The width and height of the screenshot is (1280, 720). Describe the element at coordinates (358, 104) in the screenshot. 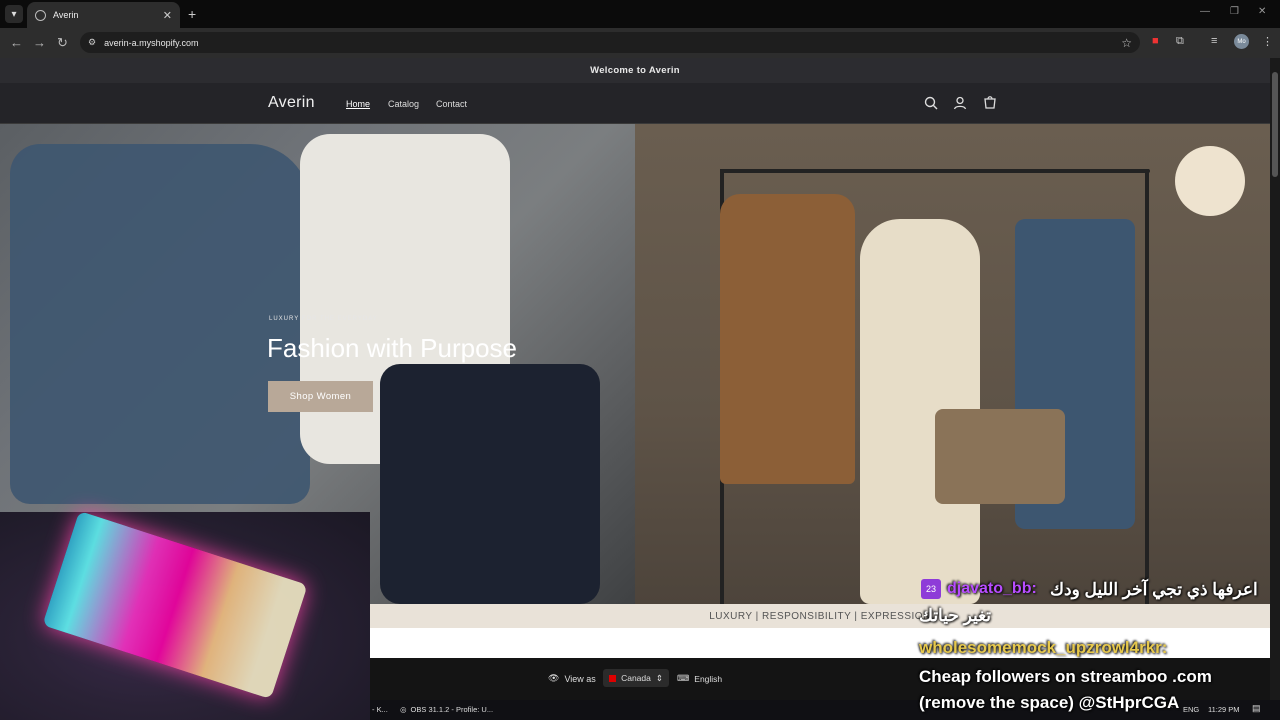

I see `nav-home: Home` at that location.